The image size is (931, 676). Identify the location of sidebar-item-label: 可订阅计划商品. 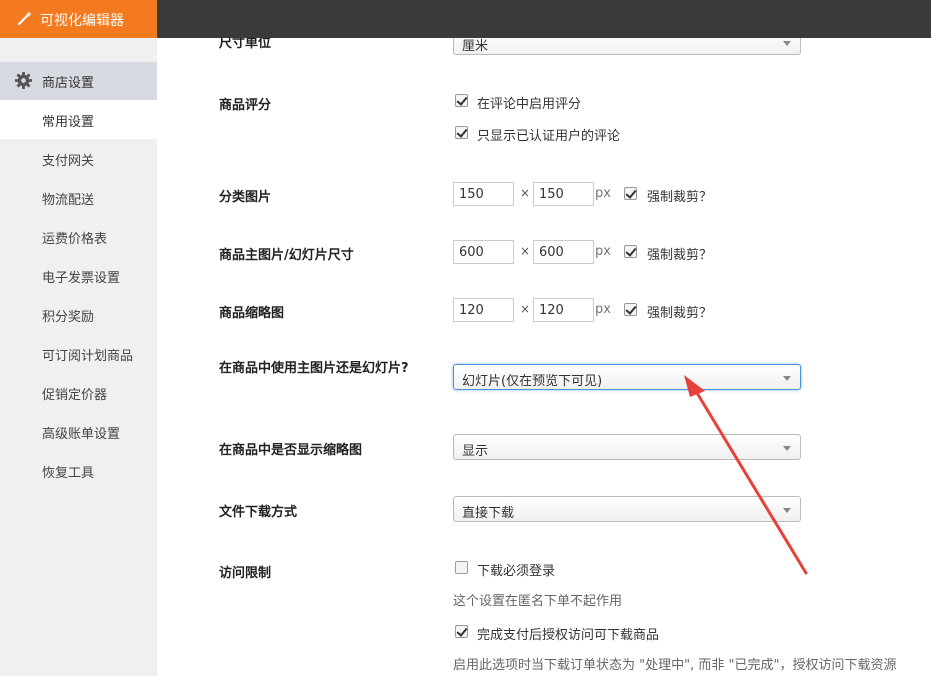
(88, 356).